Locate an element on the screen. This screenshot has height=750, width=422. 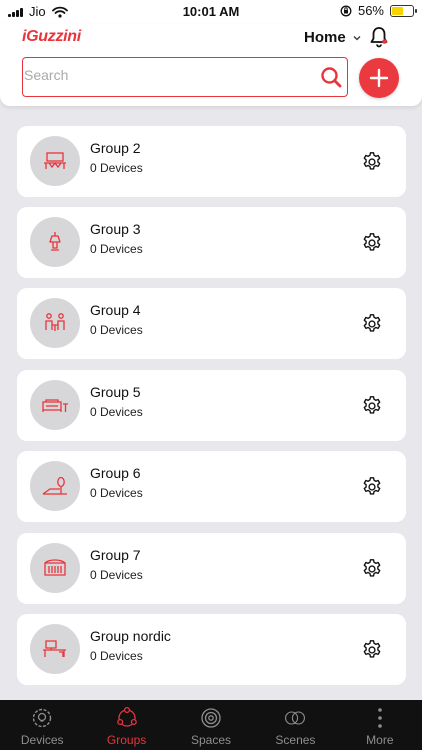
tab-devices: Devices is located at coordinates (42, 725).